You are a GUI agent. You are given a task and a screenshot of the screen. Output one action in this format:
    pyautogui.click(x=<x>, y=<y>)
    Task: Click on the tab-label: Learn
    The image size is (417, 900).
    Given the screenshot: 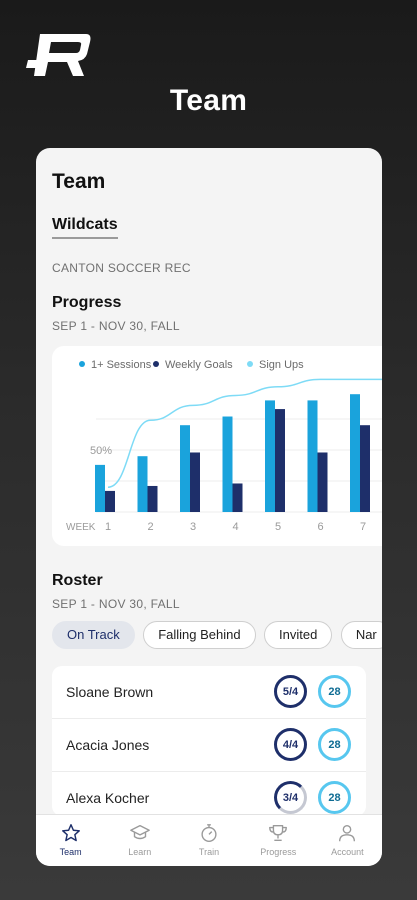 What is the action you would take?
    pyautogui.click(x=140, y=852)
    